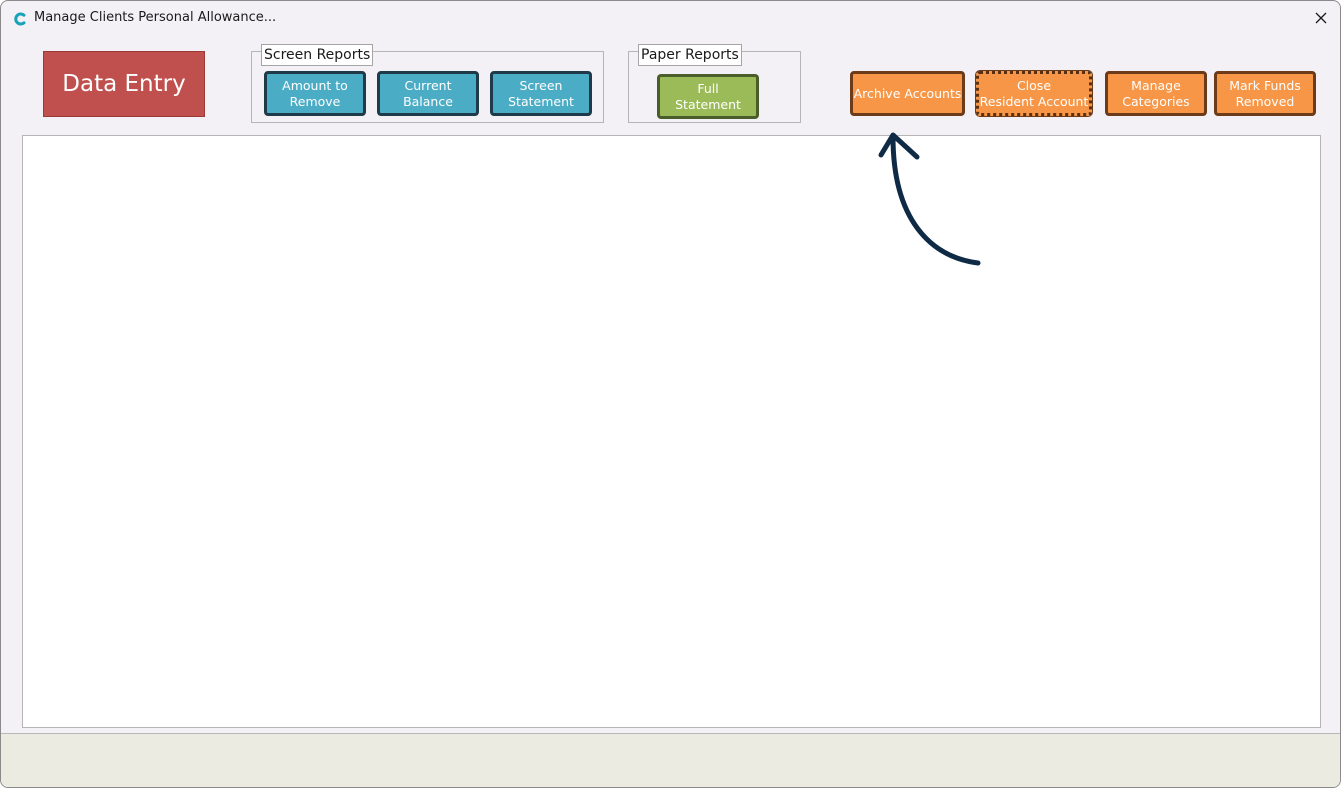  Describe the element at coordinates (670, 760) in the screenshot. I see `status-bar` at that location.